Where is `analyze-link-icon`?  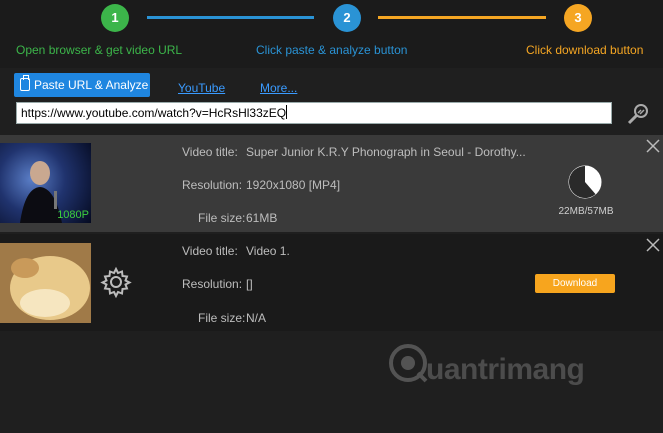 analyze-link-icon is located at coordinates (638, 114).